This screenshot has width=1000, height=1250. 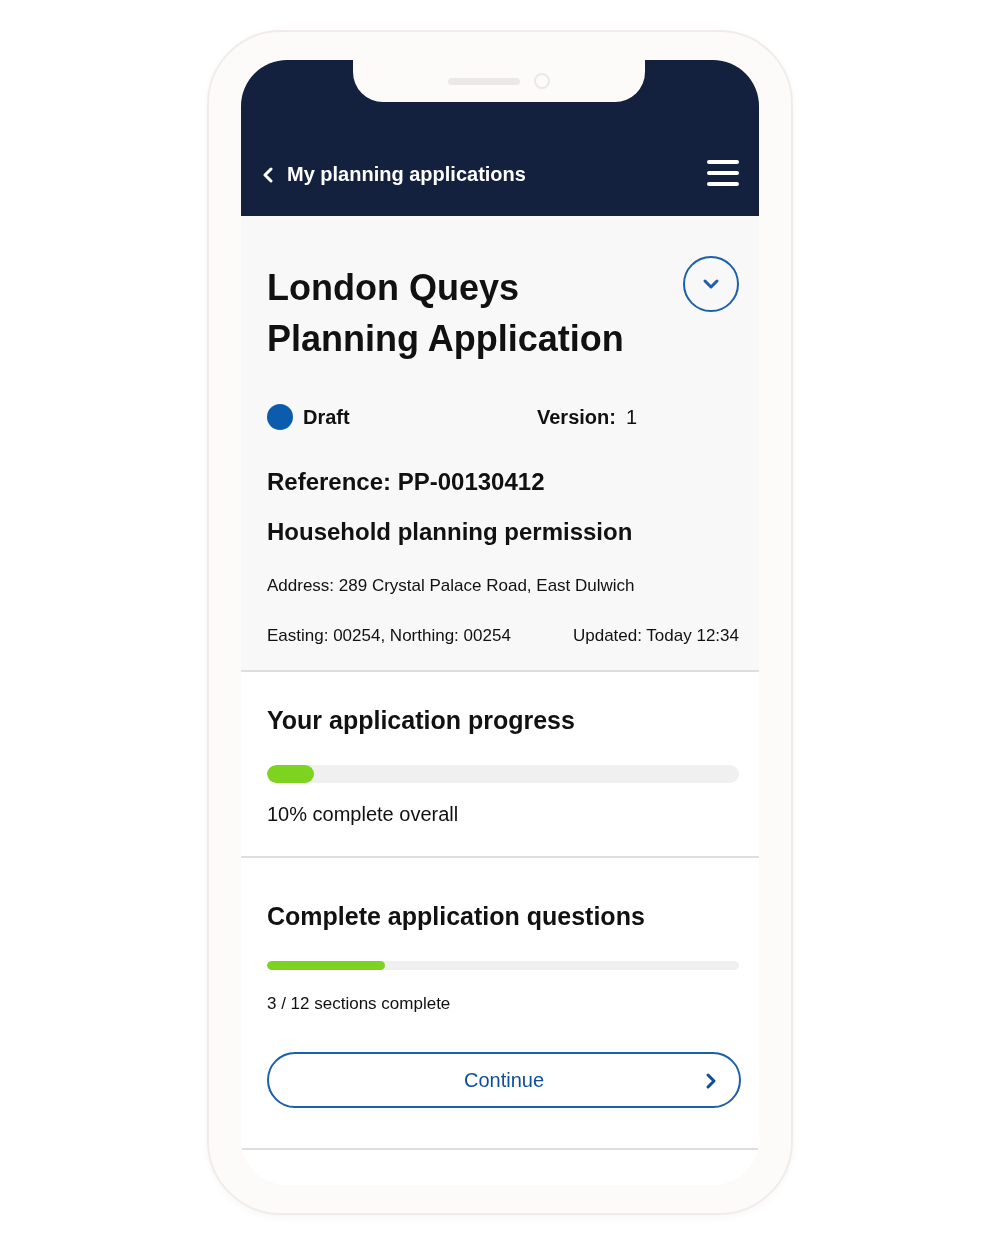 I want to click on application-type: Household planning permission, so click(x=450, y=532).